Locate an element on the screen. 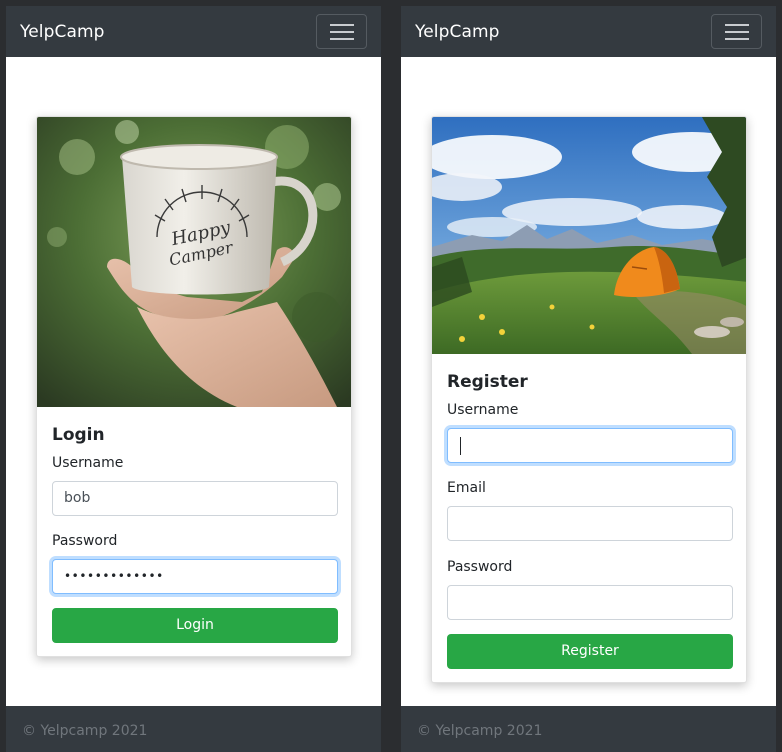 The height and width of the screenshot is (752, 782). login-title: Login is located at coordinates (78, 435).